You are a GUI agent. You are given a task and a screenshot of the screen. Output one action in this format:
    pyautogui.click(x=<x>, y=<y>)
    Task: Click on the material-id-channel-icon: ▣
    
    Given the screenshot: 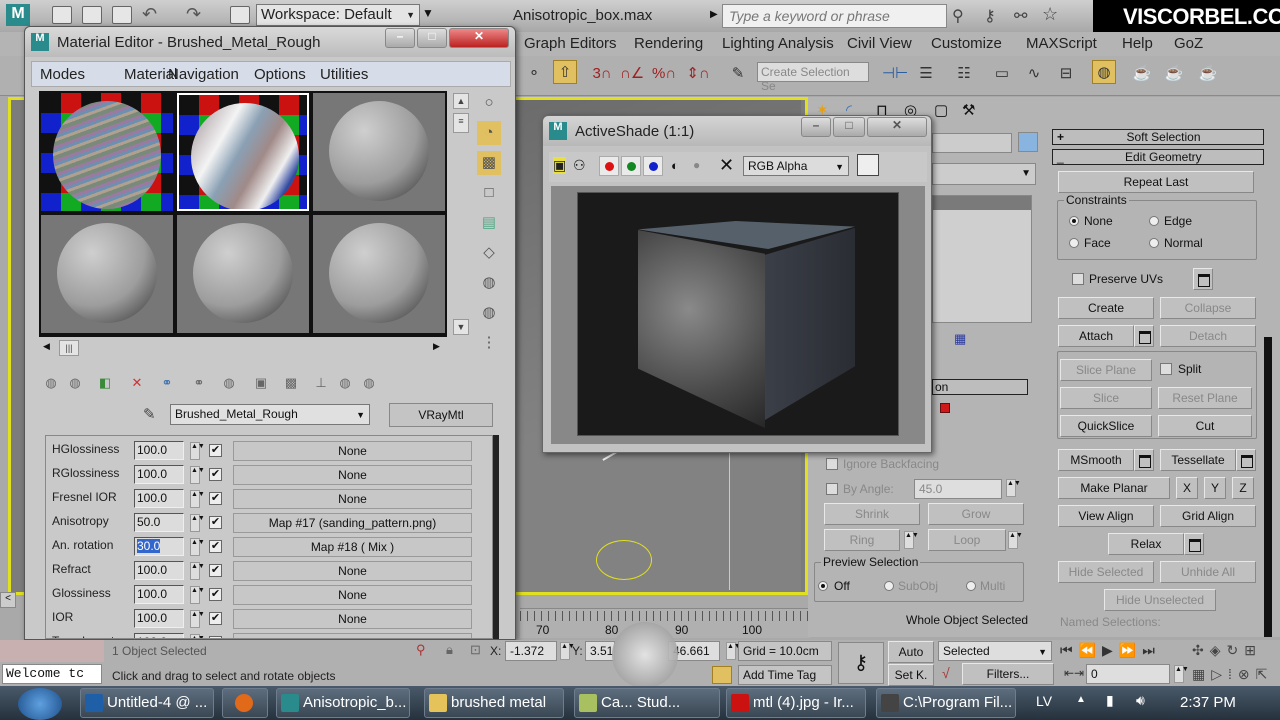 What is the action you would take?
    pyautogui.click(x=261, y=383)
    